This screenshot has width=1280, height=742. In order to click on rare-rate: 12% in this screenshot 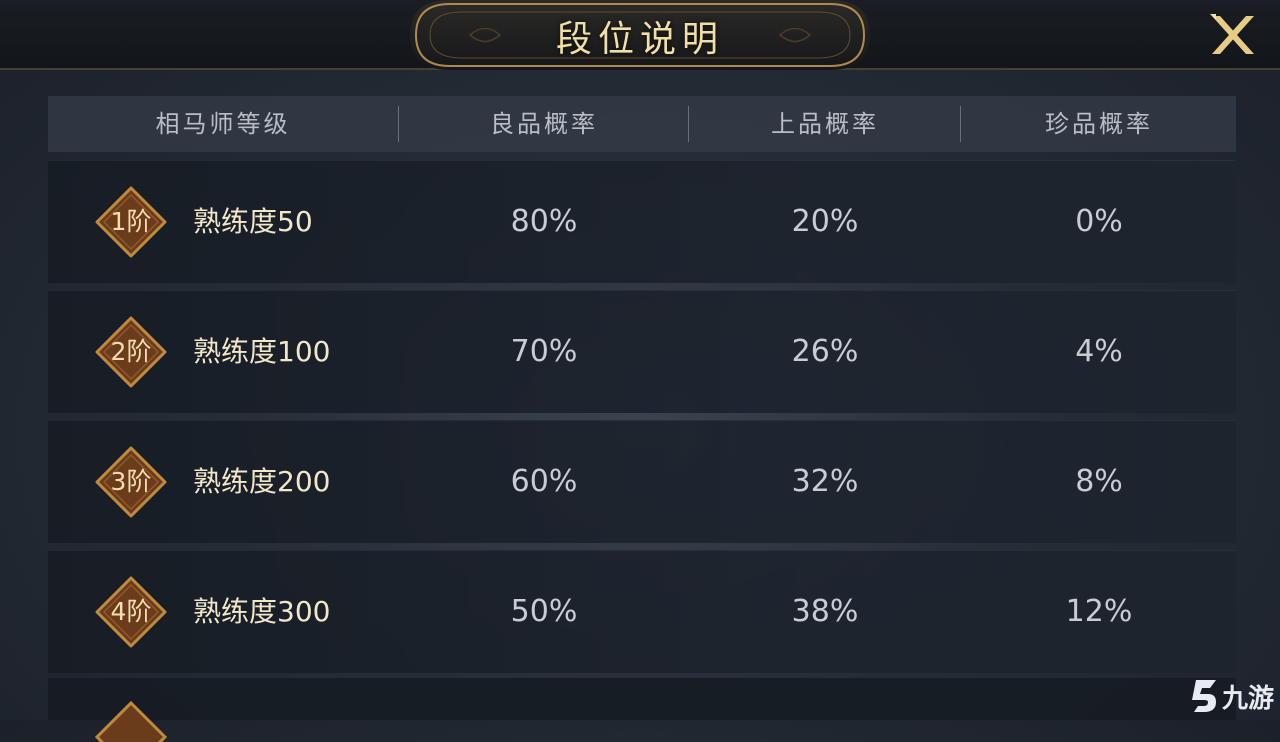, I will do `click(1099, 611)`.